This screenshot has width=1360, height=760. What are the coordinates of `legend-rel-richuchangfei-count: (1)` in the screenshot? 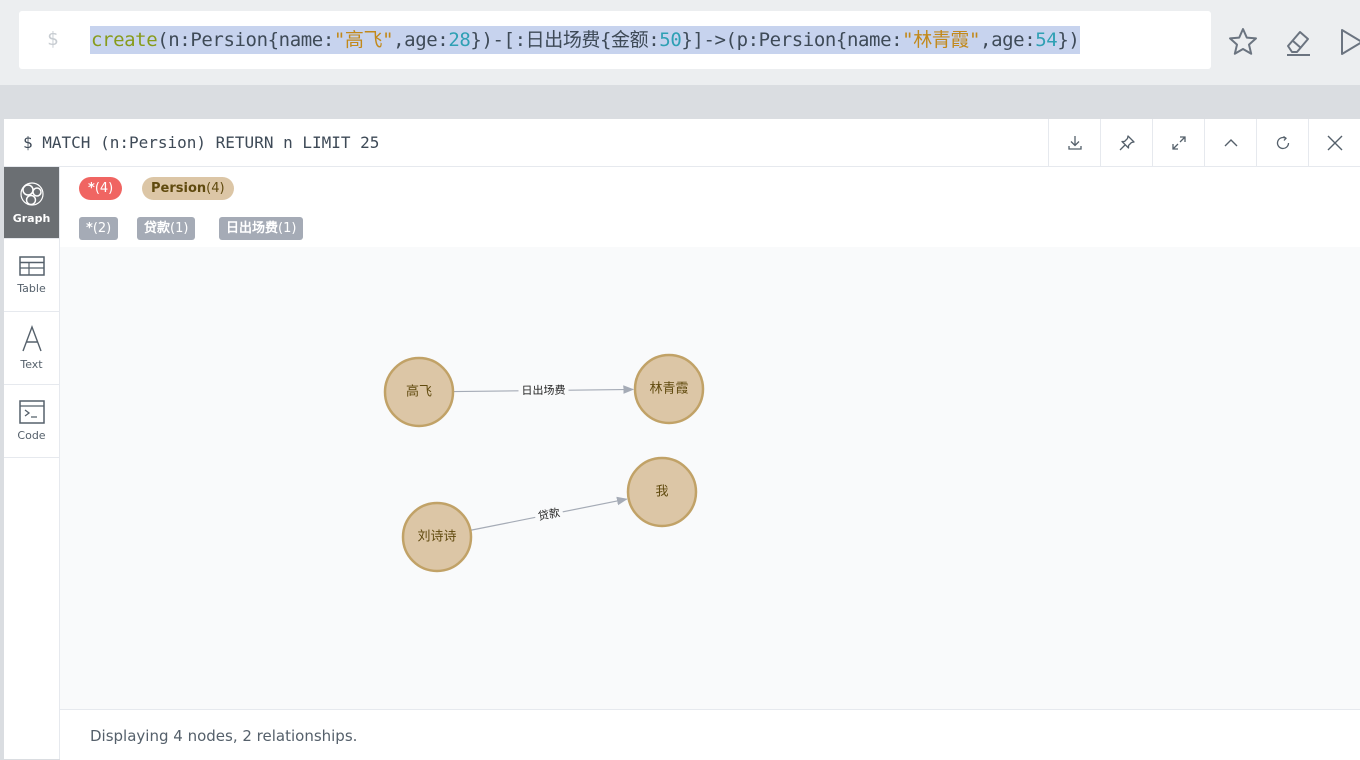 It's located at (287, 228).